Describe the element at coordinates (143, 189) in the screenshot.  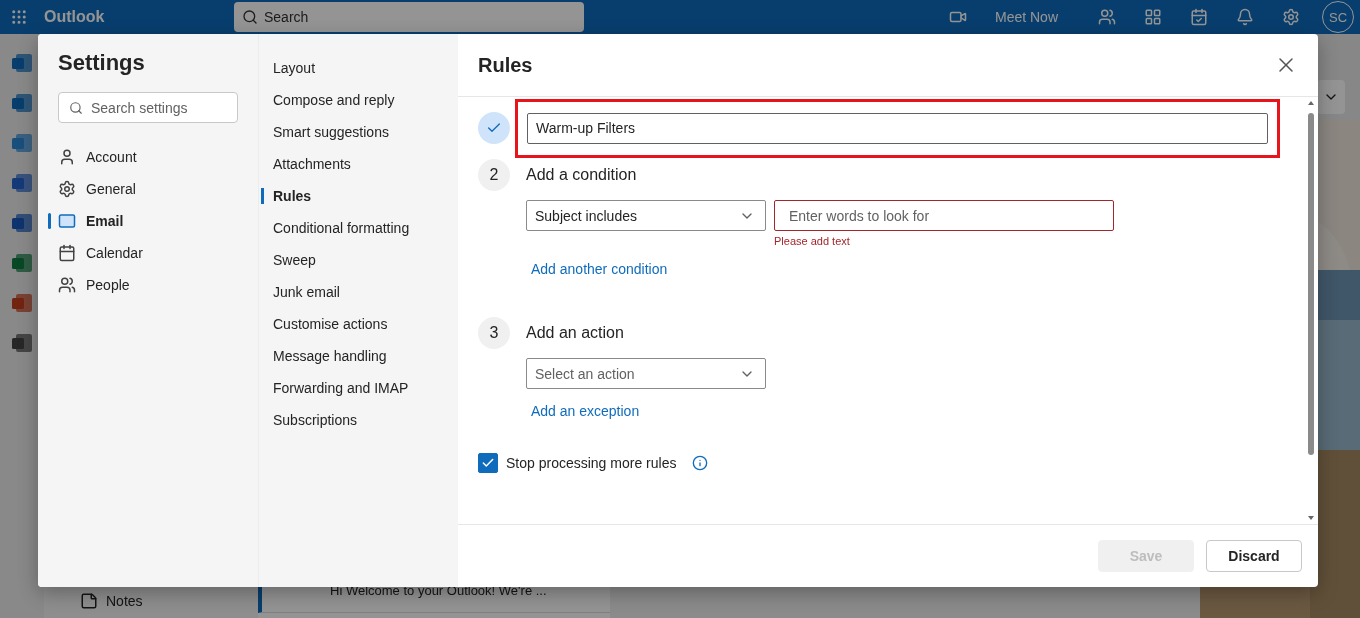
I see `settings-category: General` at that location.